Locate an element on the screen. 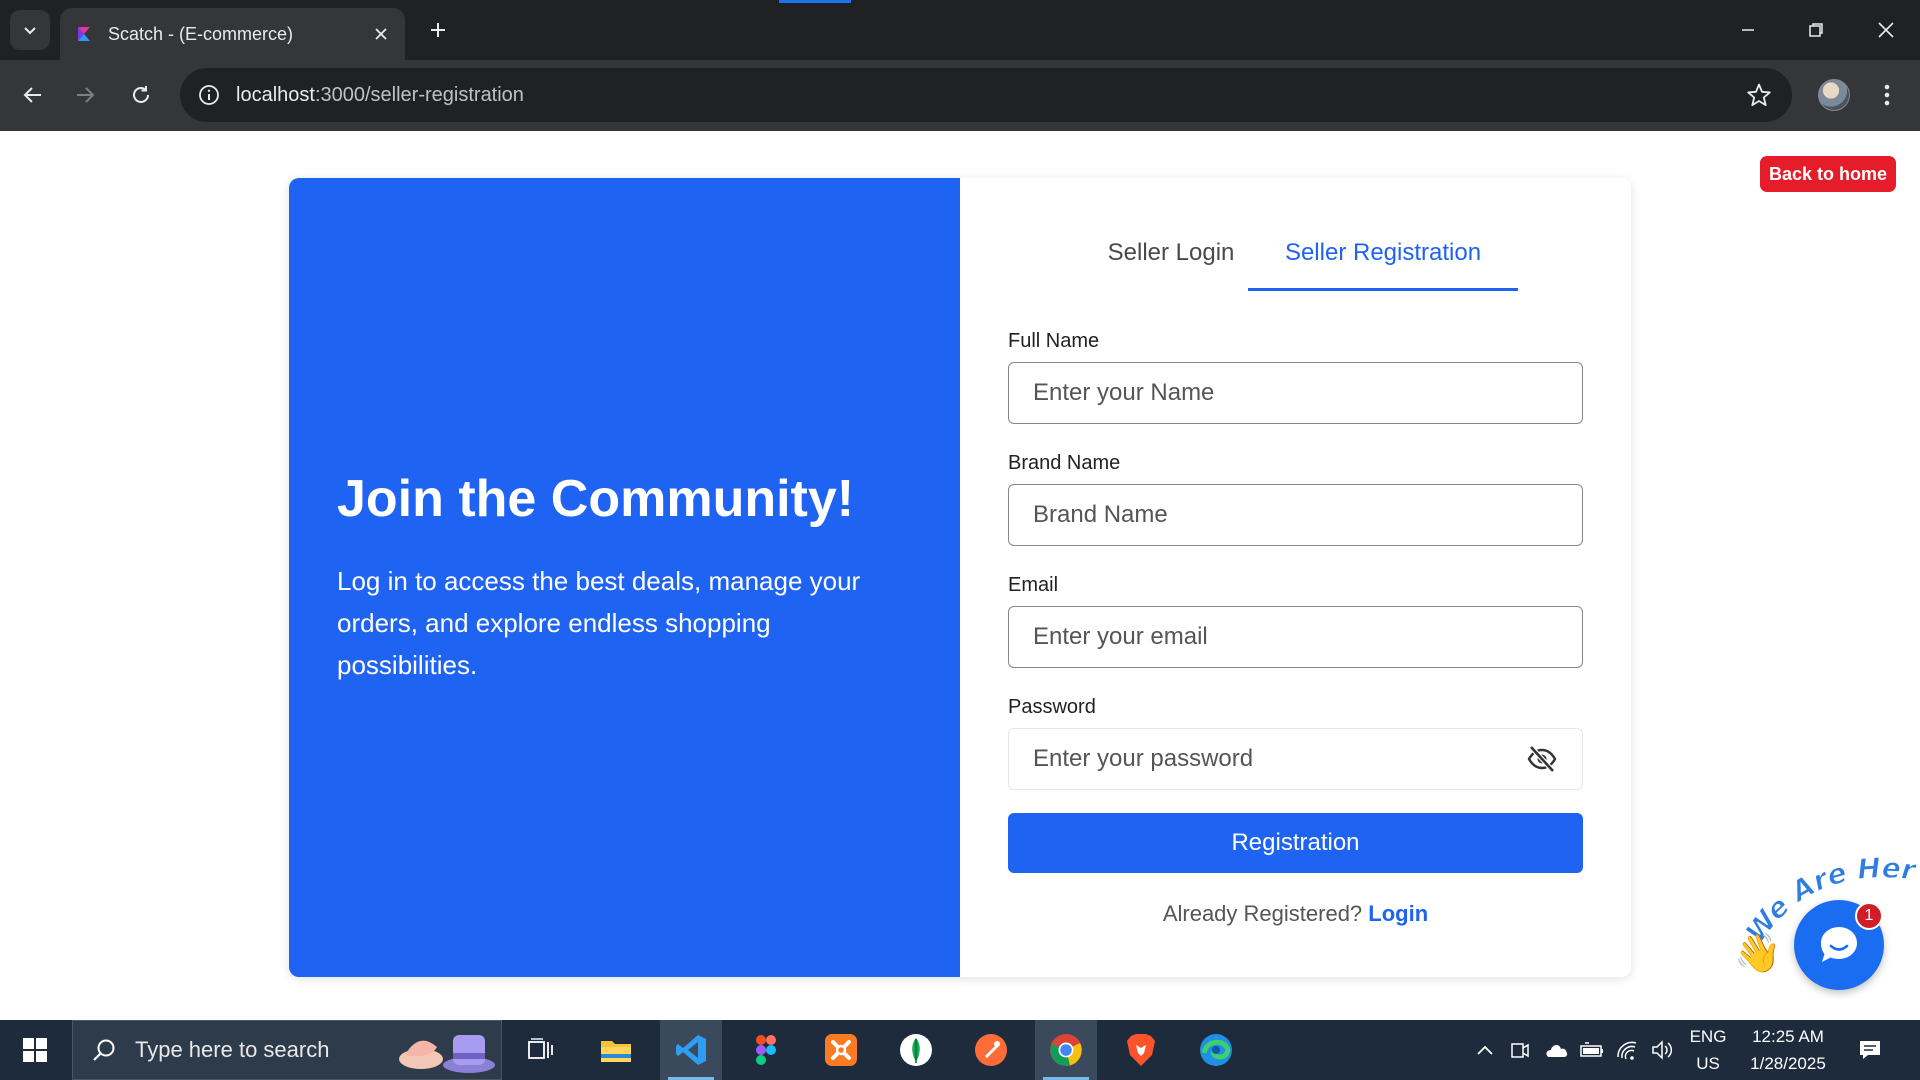 This screenshot has height=1080, width=1920. already-registered-text: Already Registered? is located at coordinates (1262, 913).